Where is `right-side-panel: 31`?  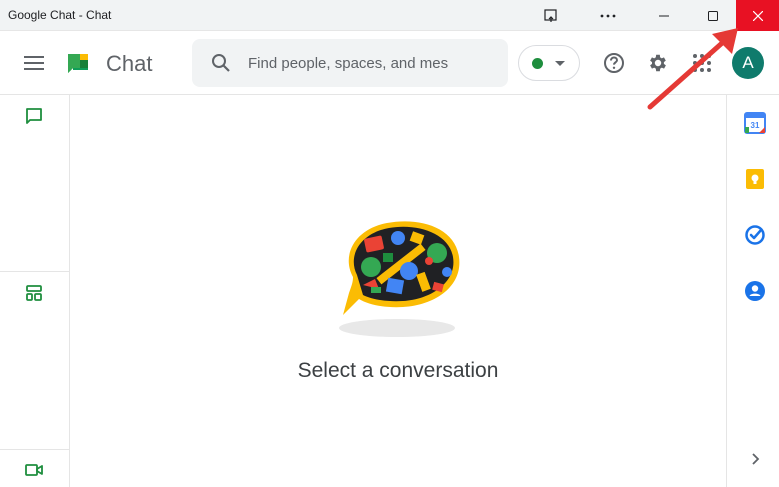 right-side-panel: 31 is located at coordinates (752, 291).